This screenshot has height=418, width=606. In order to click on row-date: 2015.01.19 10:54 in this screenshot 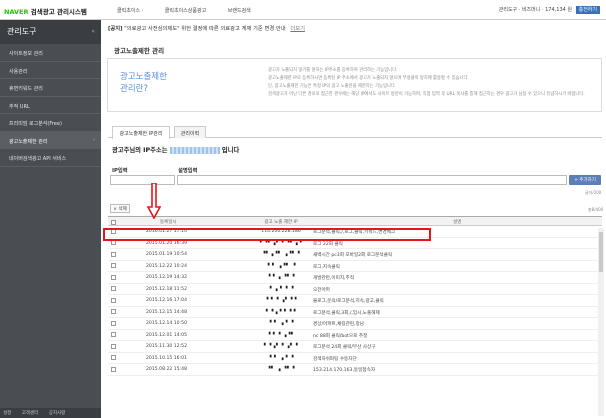, I will do `click(167, 254)`.